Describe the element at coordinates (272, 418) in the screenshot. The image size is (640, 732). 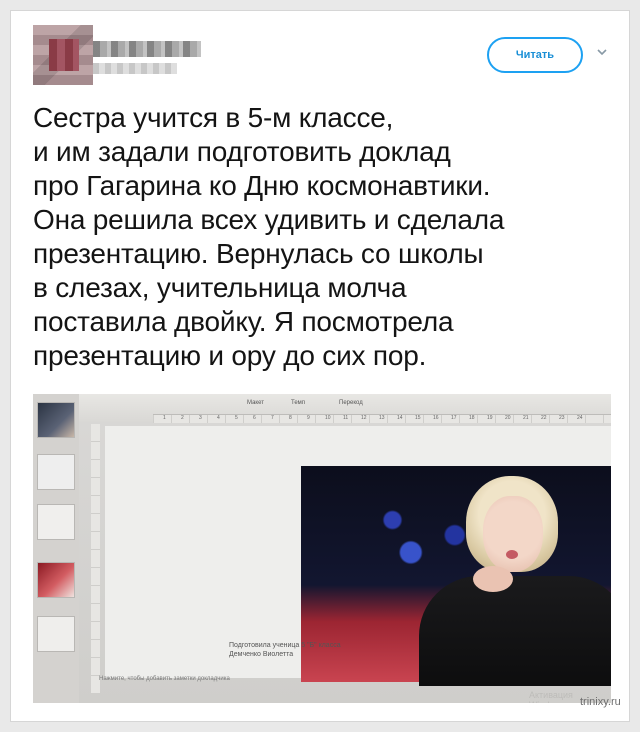
I see `ruler-number: 7` at that location.